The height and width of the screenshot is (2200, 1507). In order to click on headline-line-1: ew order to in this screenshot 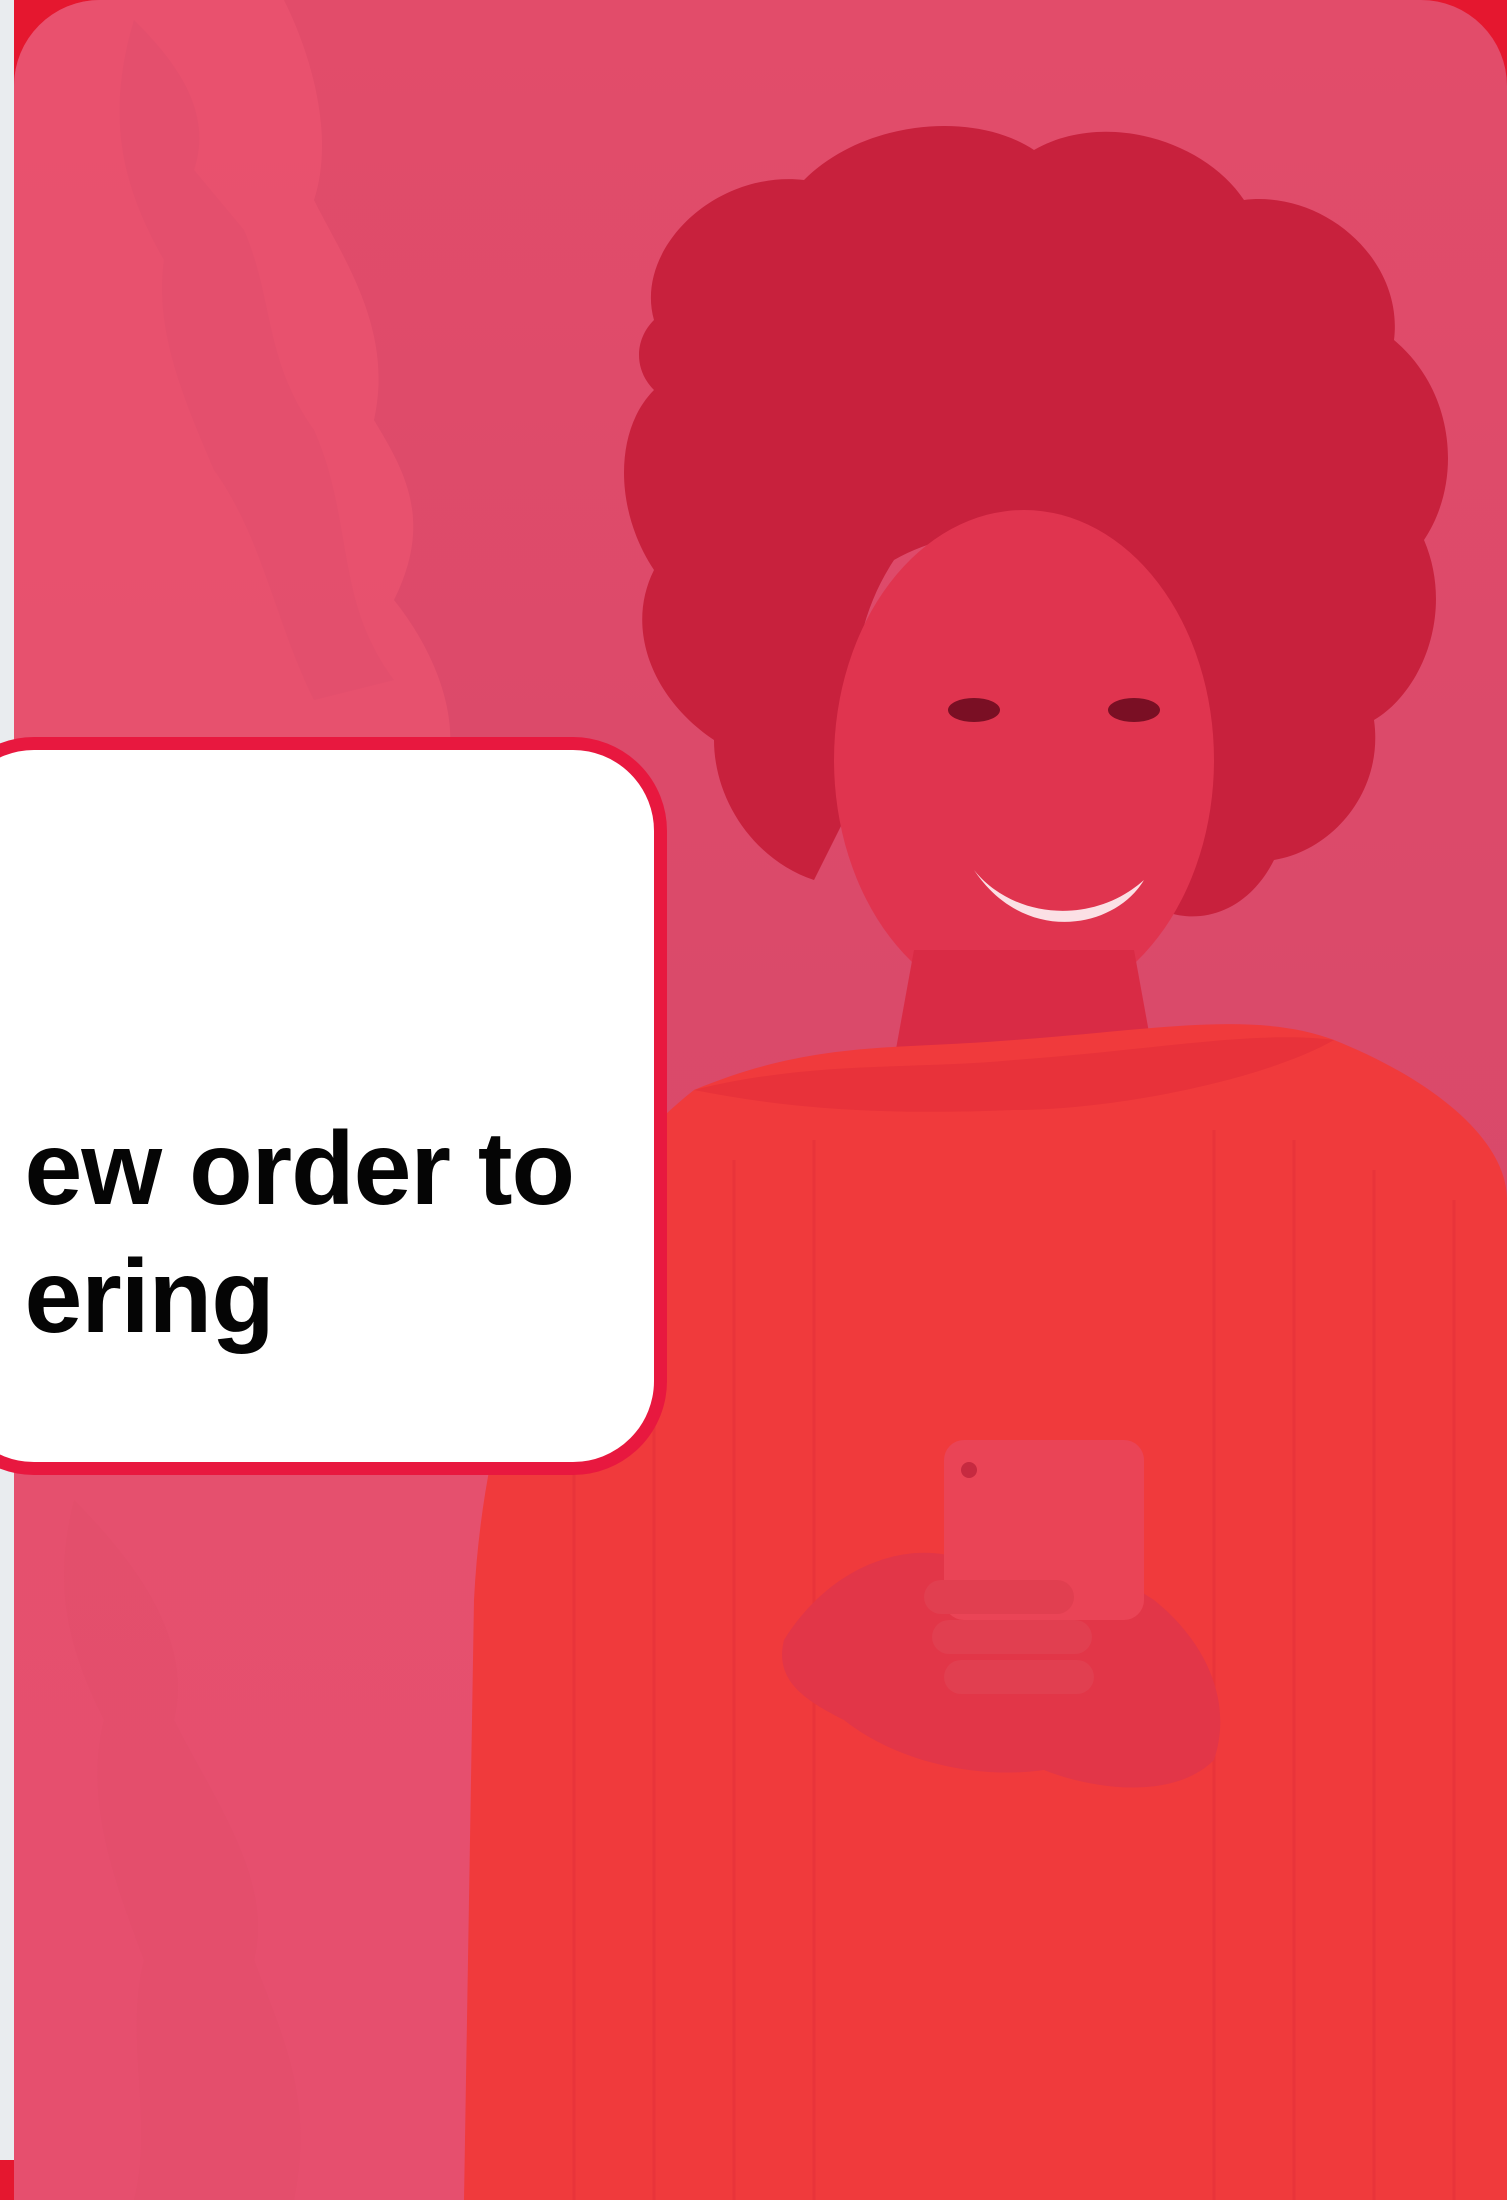, I will do `click(299, 1169)`.